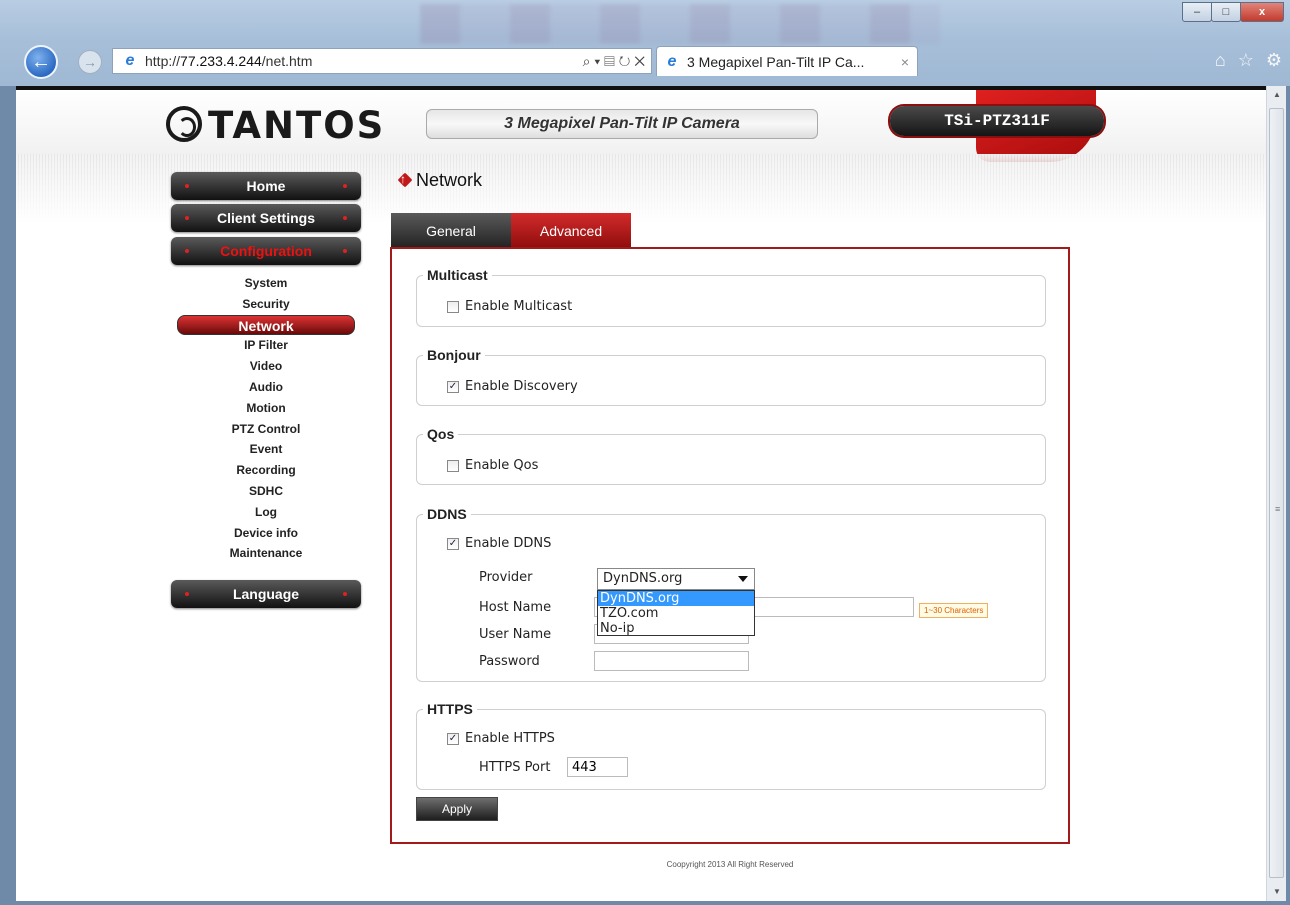  I want to click on forward-button: →, so click(90, 62).